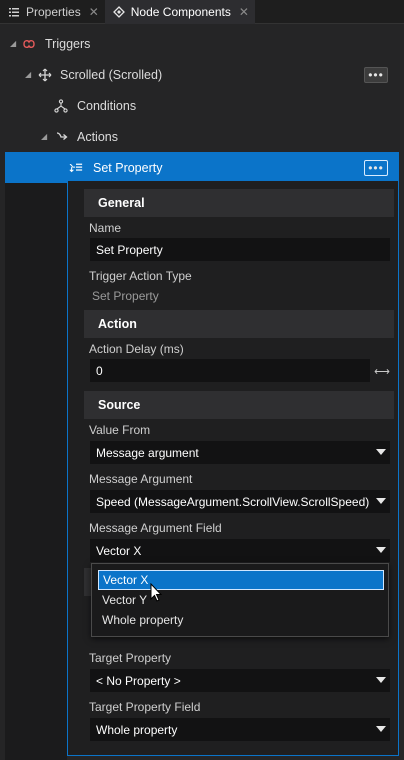  I want to click on set-property-icon, so click(76, 168).